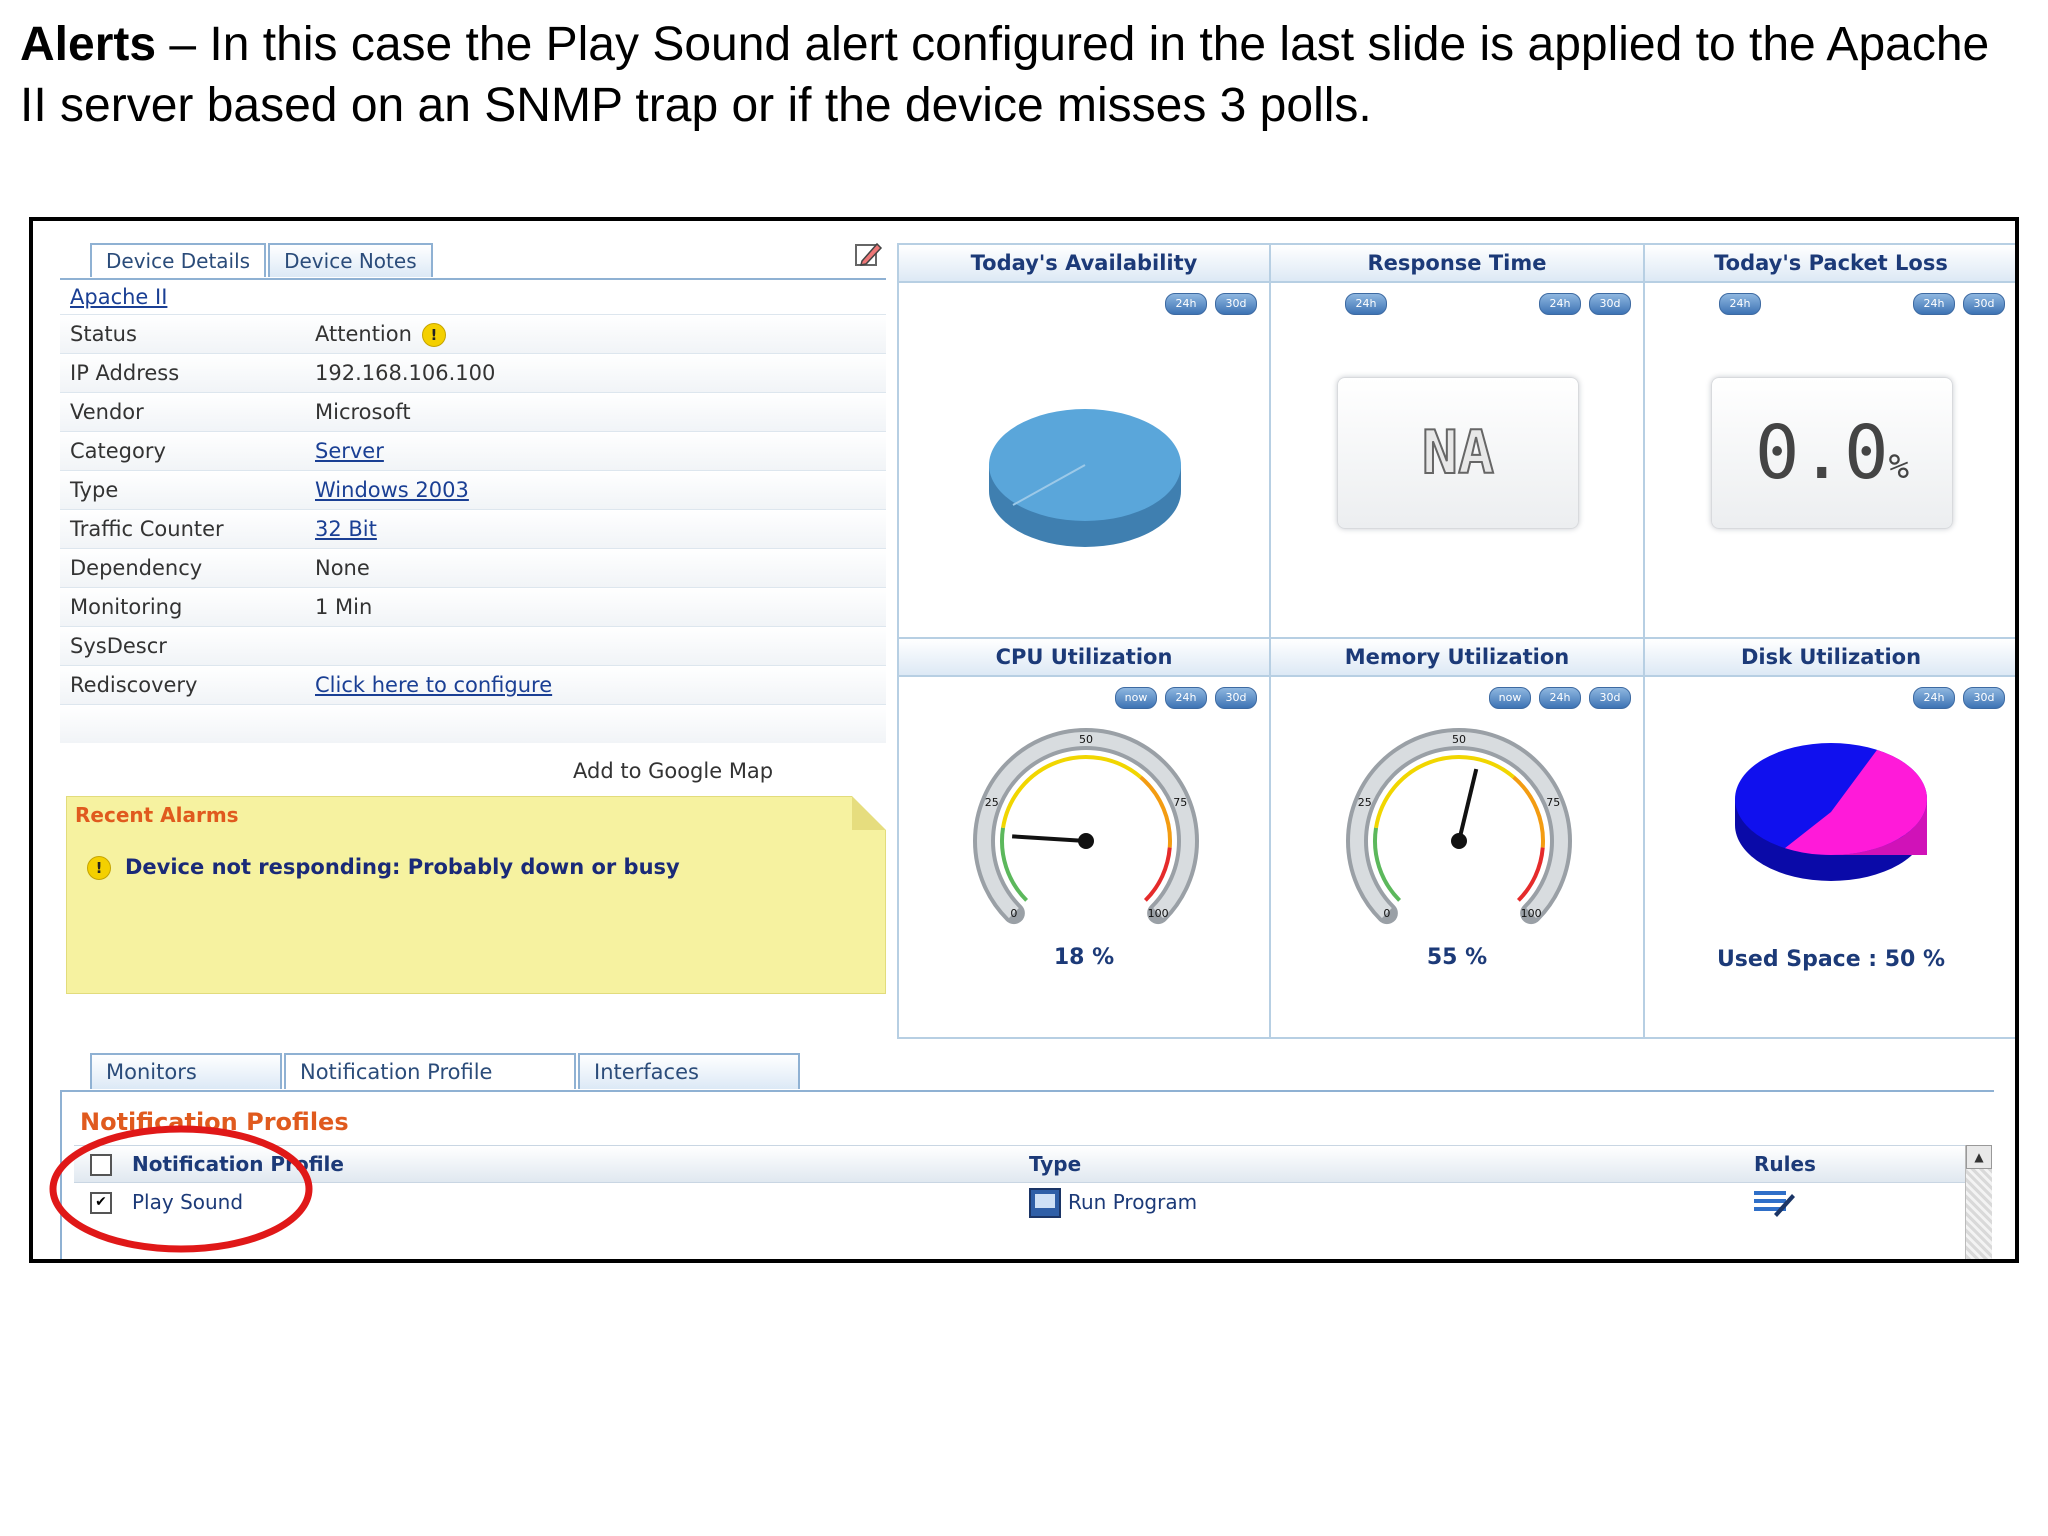  I want to click on packet-loss-unit: %, so click(1899, 467).